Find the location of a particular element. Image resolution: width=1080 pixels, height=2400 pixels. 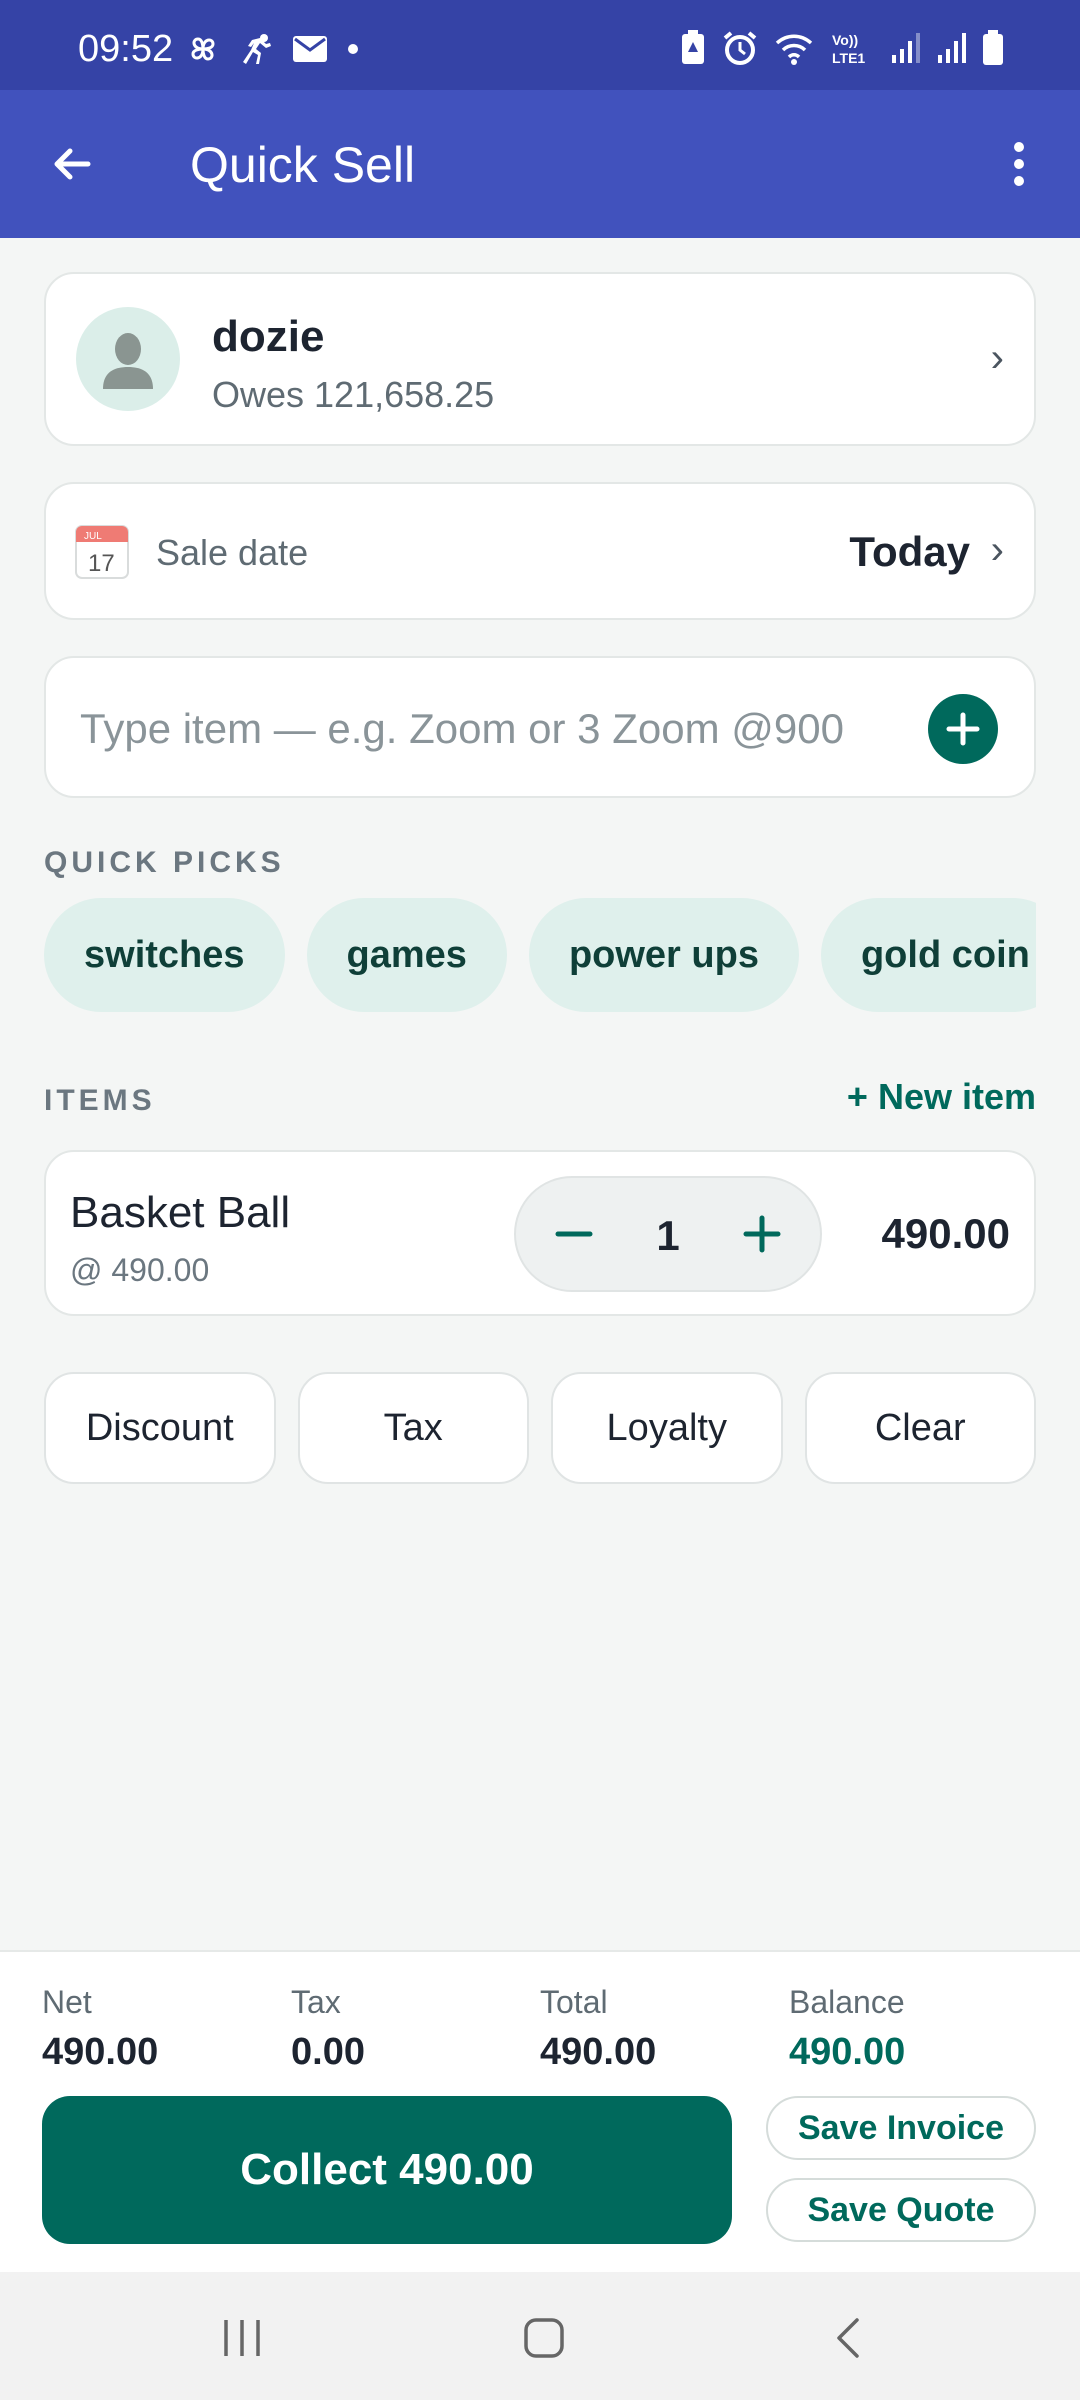

increment-button is located at coordinates (762, 1234).